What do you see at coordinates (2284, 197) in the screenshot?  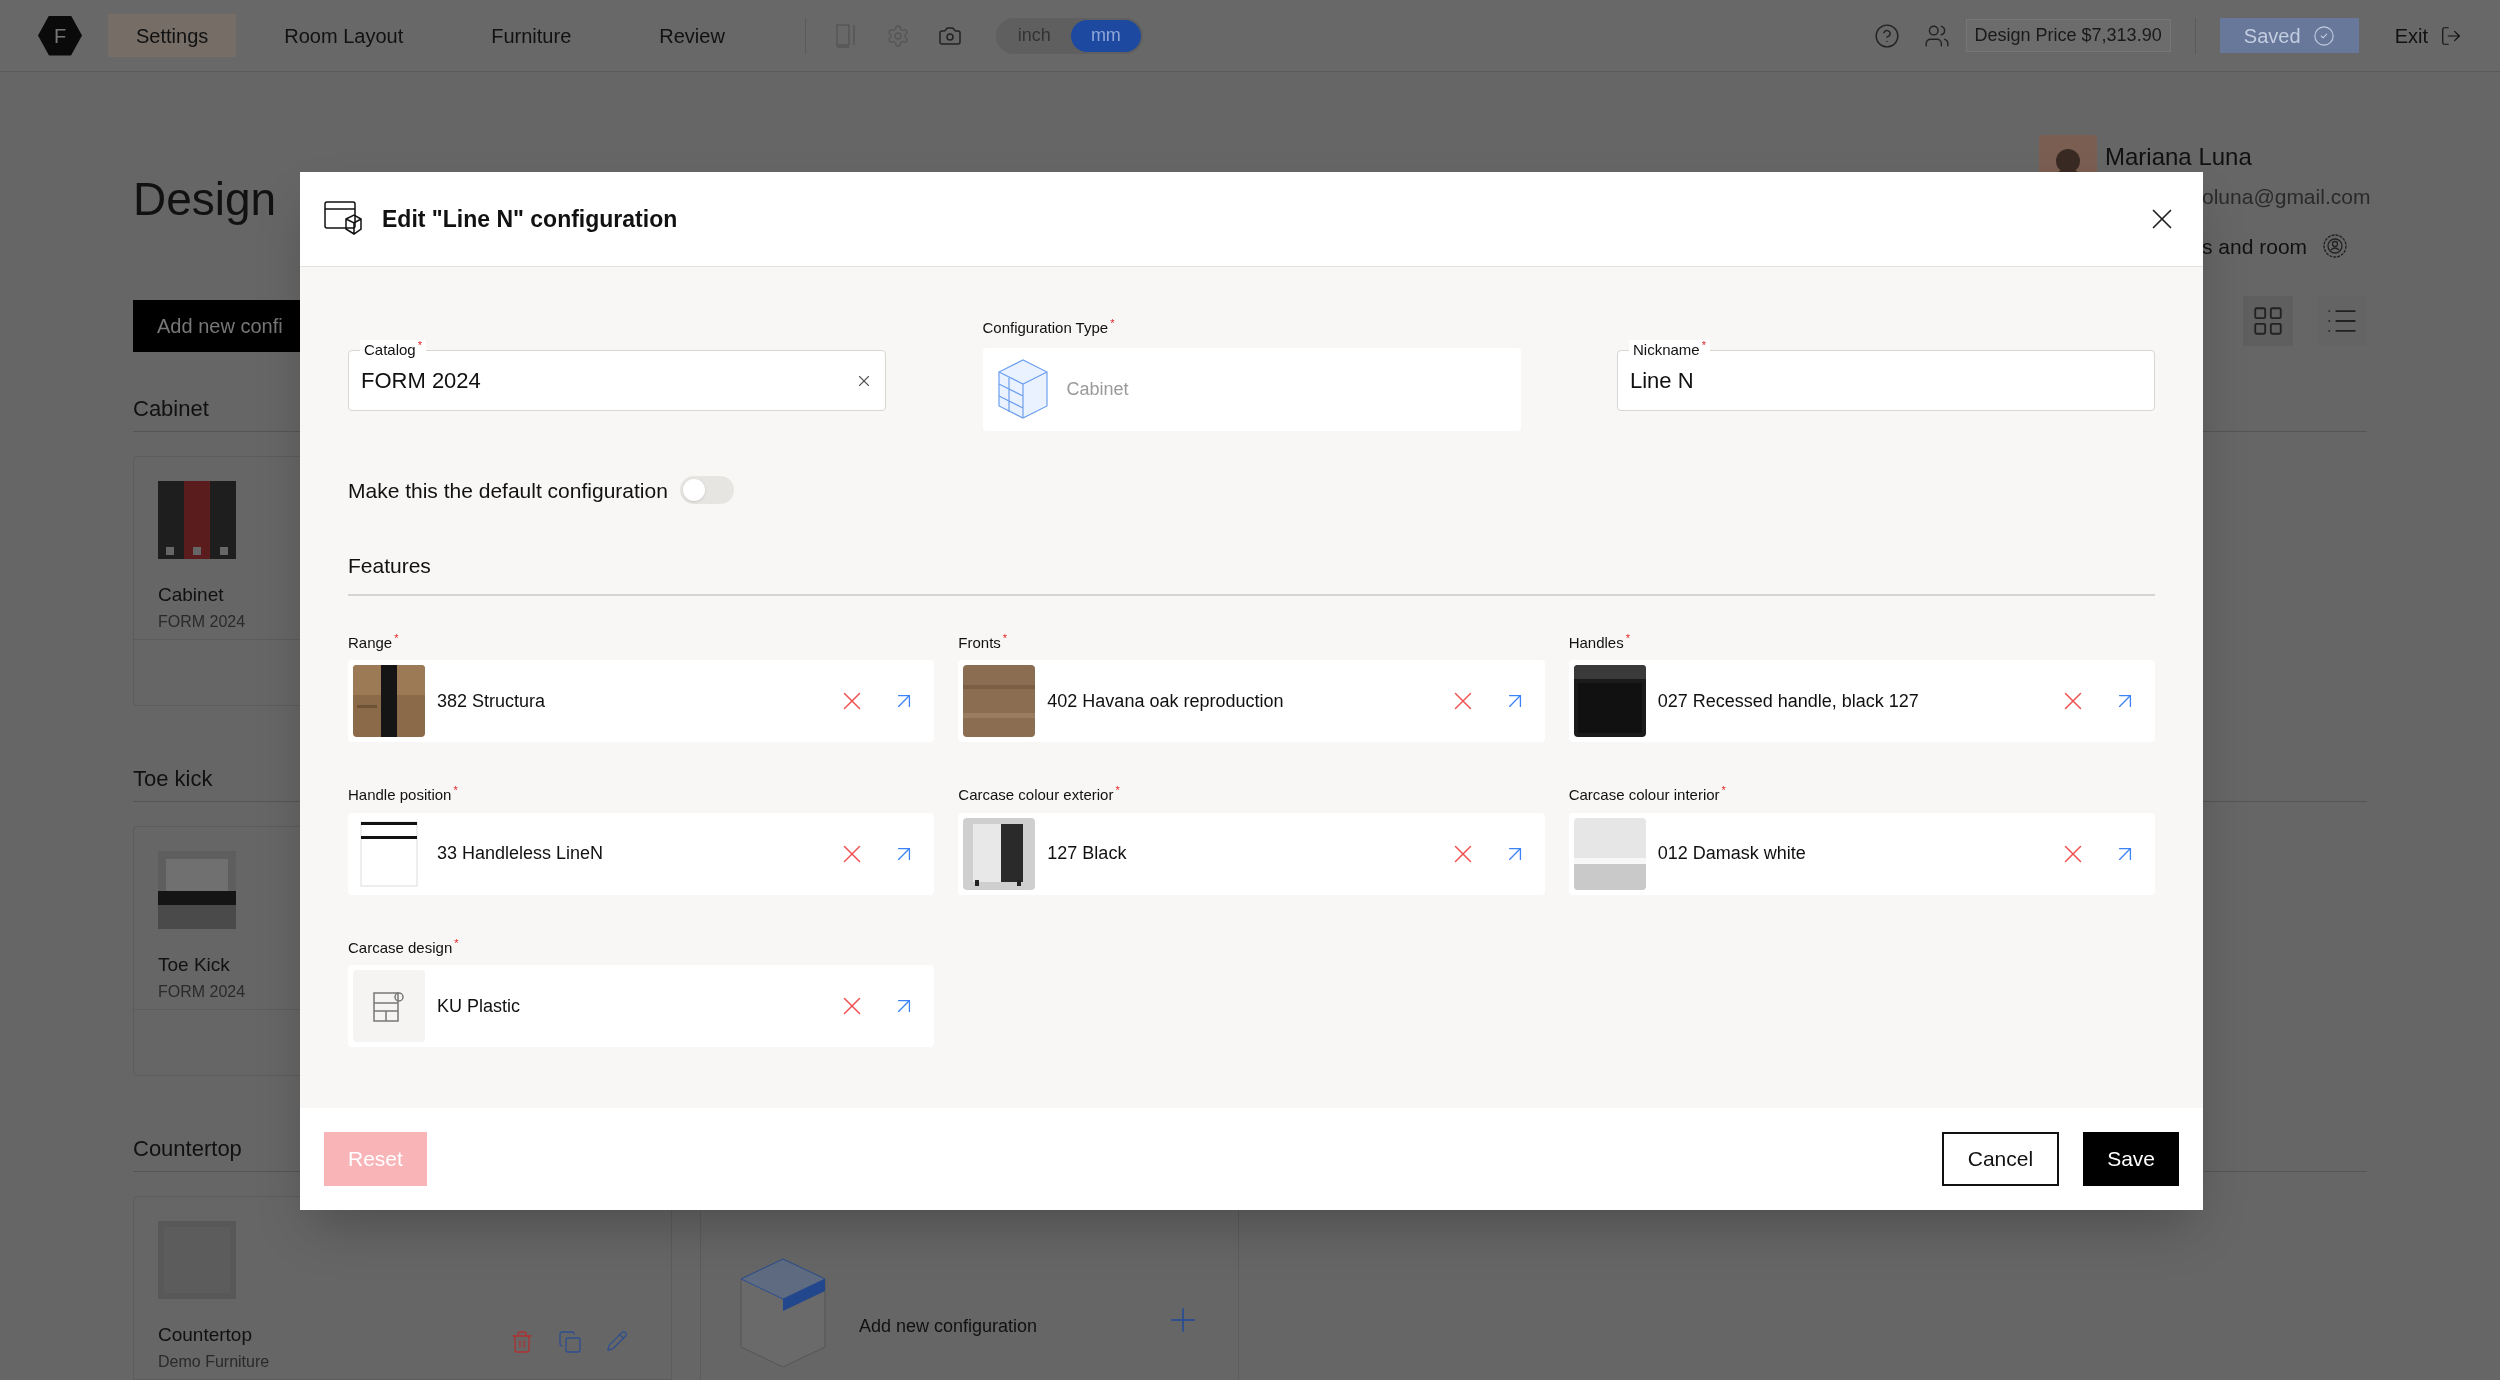 I see `user-email: oluna@gmail.com` at bounding box center [2284, 197].